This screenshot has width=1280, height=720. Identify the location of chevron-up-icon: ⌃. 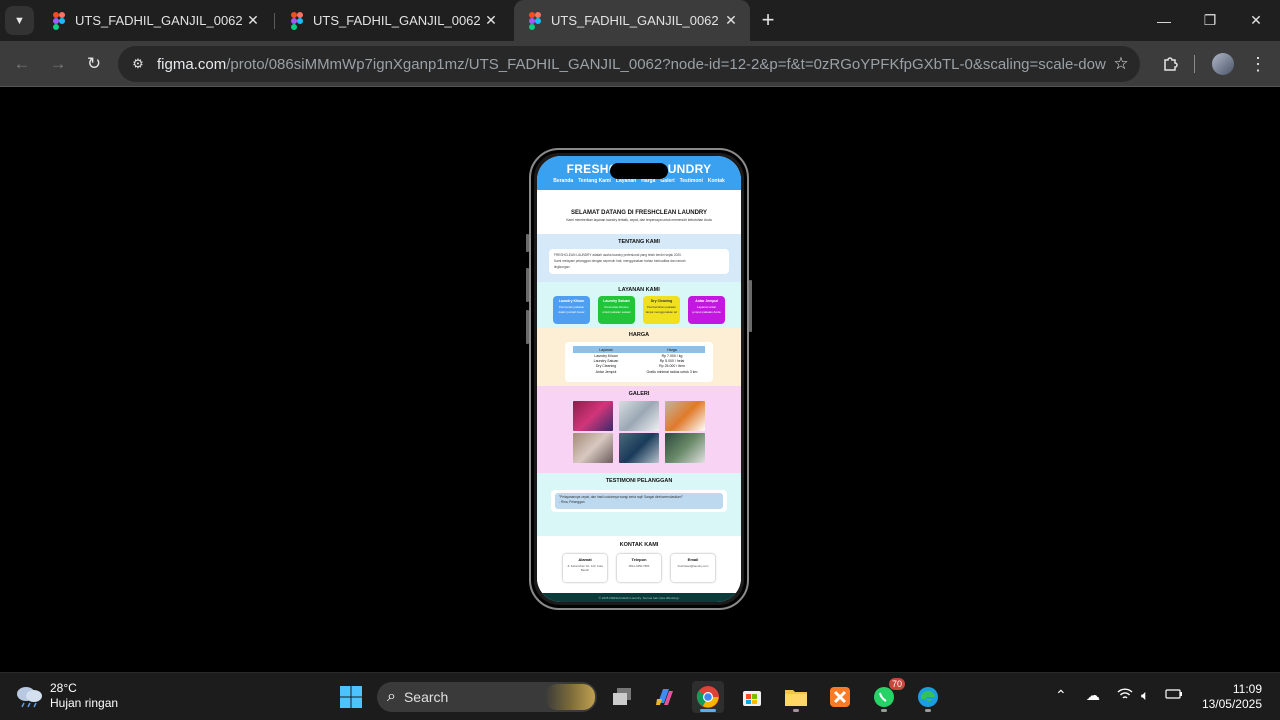
(1061, 695).